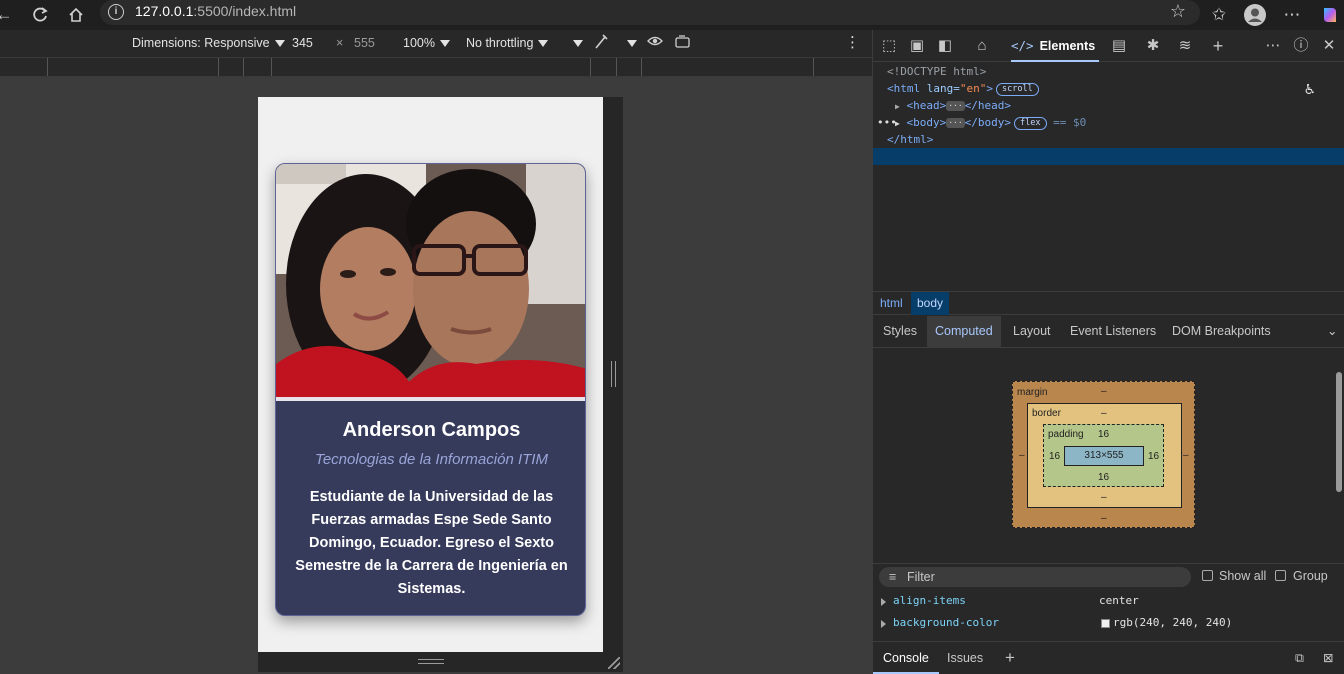 The image size is (1344, 674). I want to click on right-resize-handle, so click(613, 374).